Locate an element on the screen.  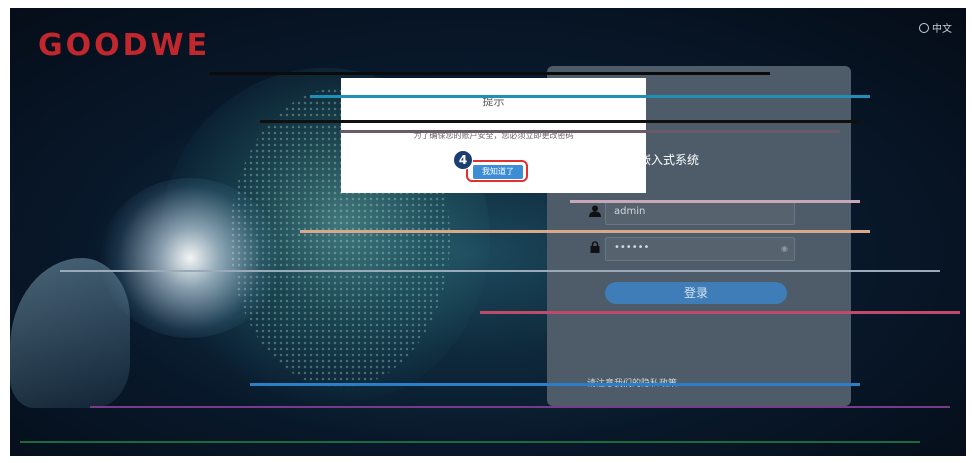
password-value: •••••• is located at coordinates (632, 247).